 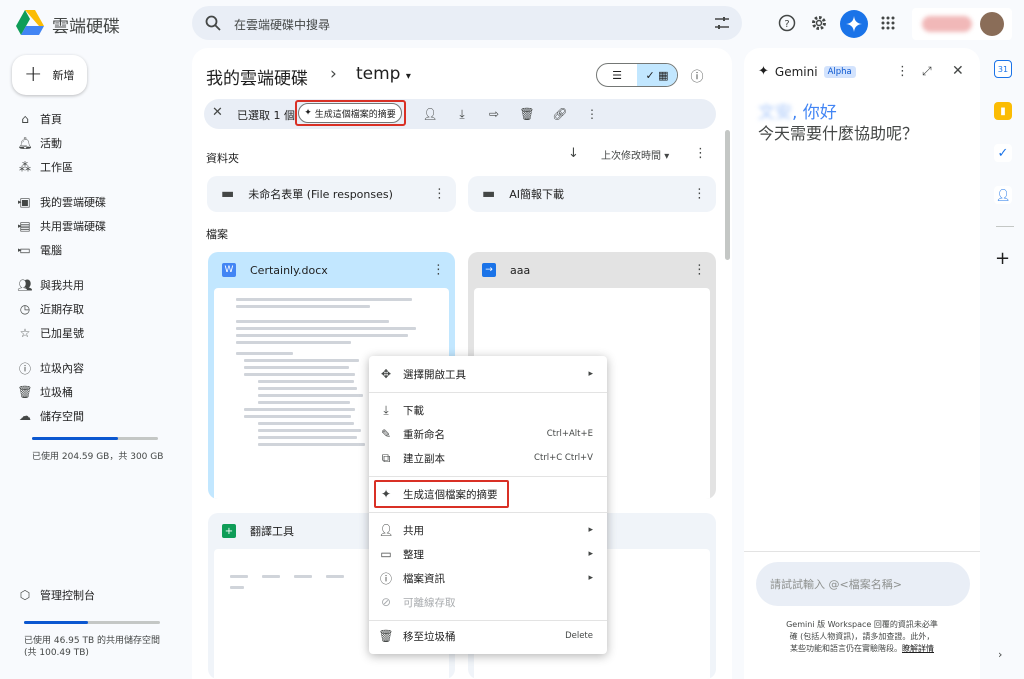 I want to click on grid-view-icon: ✓ ▦, so click(x=657, y=75).